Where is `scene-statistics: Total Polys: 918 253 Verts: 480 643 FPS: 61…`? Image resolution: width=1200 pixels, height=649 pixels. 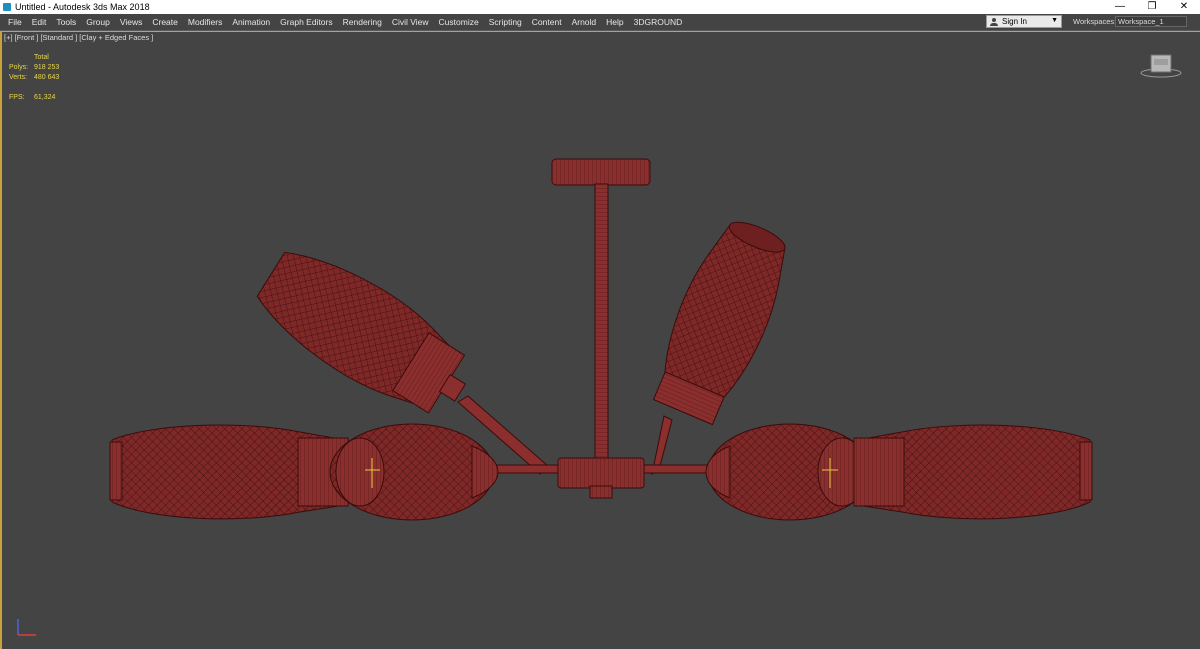 scene-statistics: Total Polys: 918 253 Verts: 480 643 FPS: 61… is located at coordinates (34, 78).